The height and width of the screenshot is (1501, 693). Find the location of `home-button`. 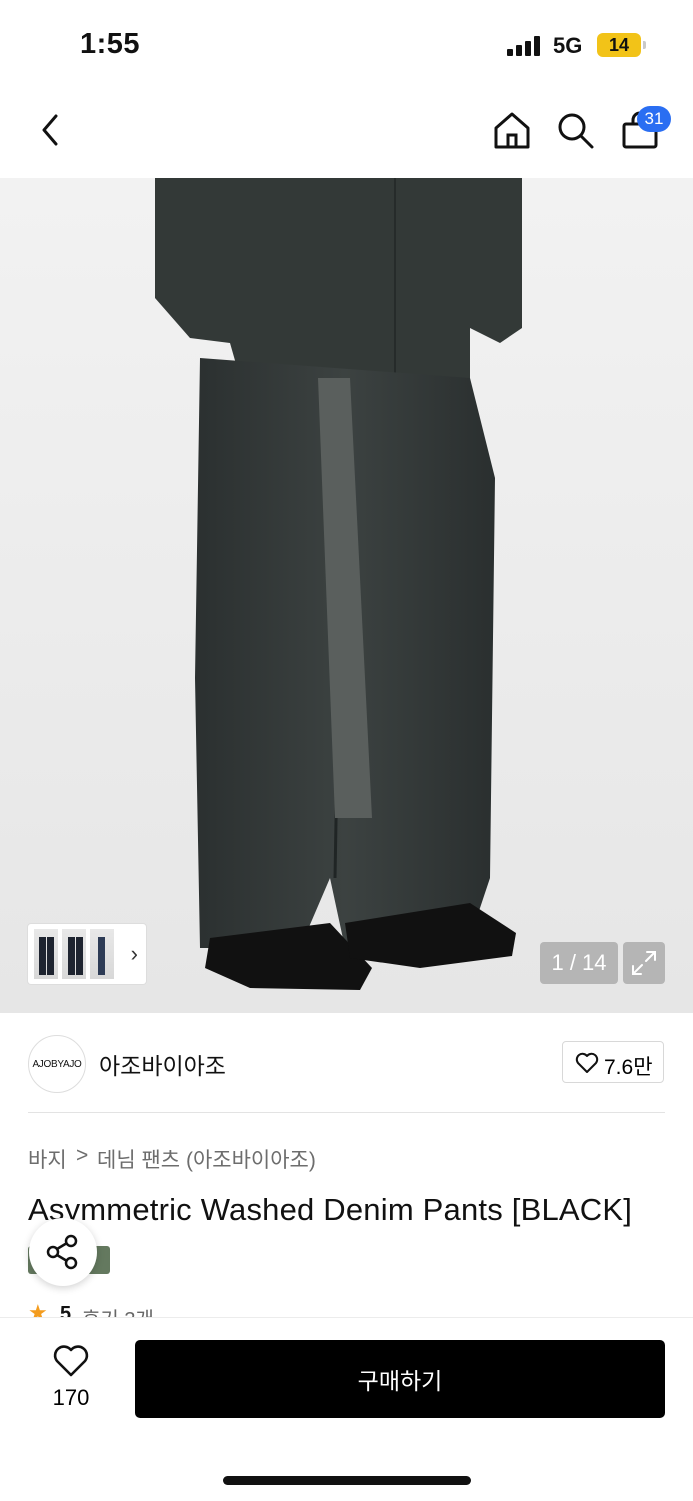

home-button is located at coordinates (512, 130).